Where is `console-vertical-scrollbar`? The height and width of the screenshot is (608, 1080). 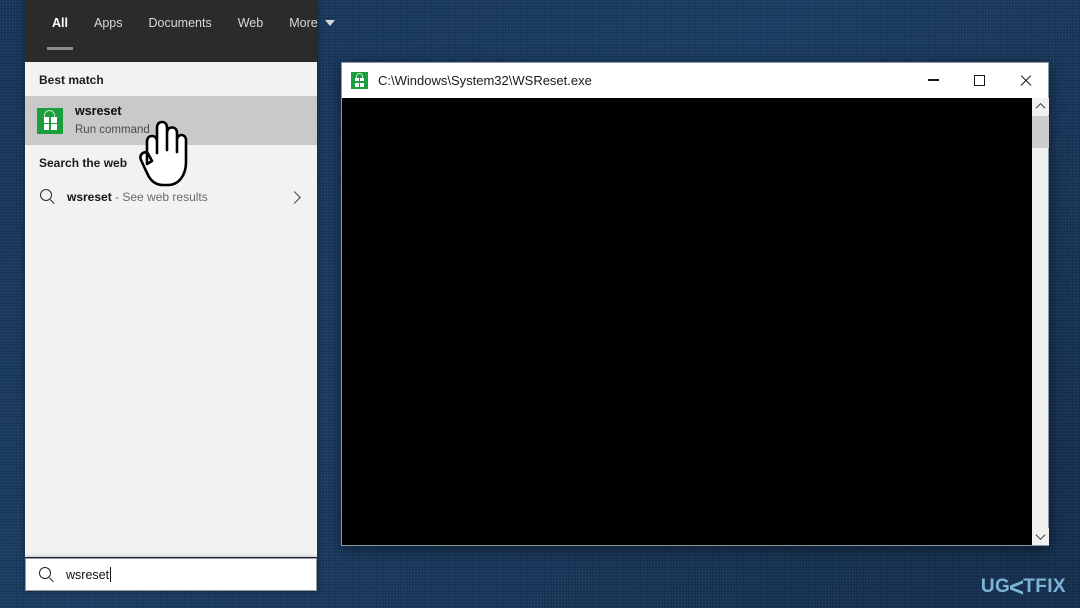 console-vertical-scrollbar is located at coordinates (1040, 321).